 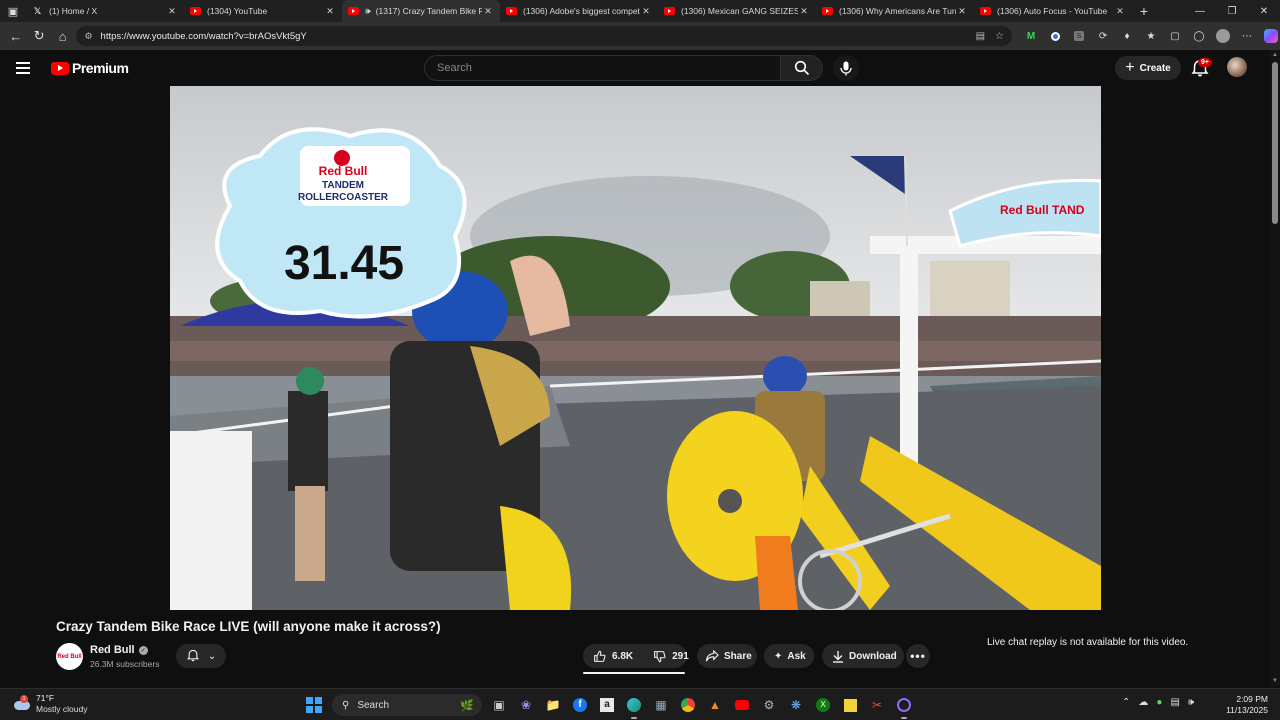 I want to click on taskbar-search: ⚲ Search 🌿, so click(x=407, y=705).